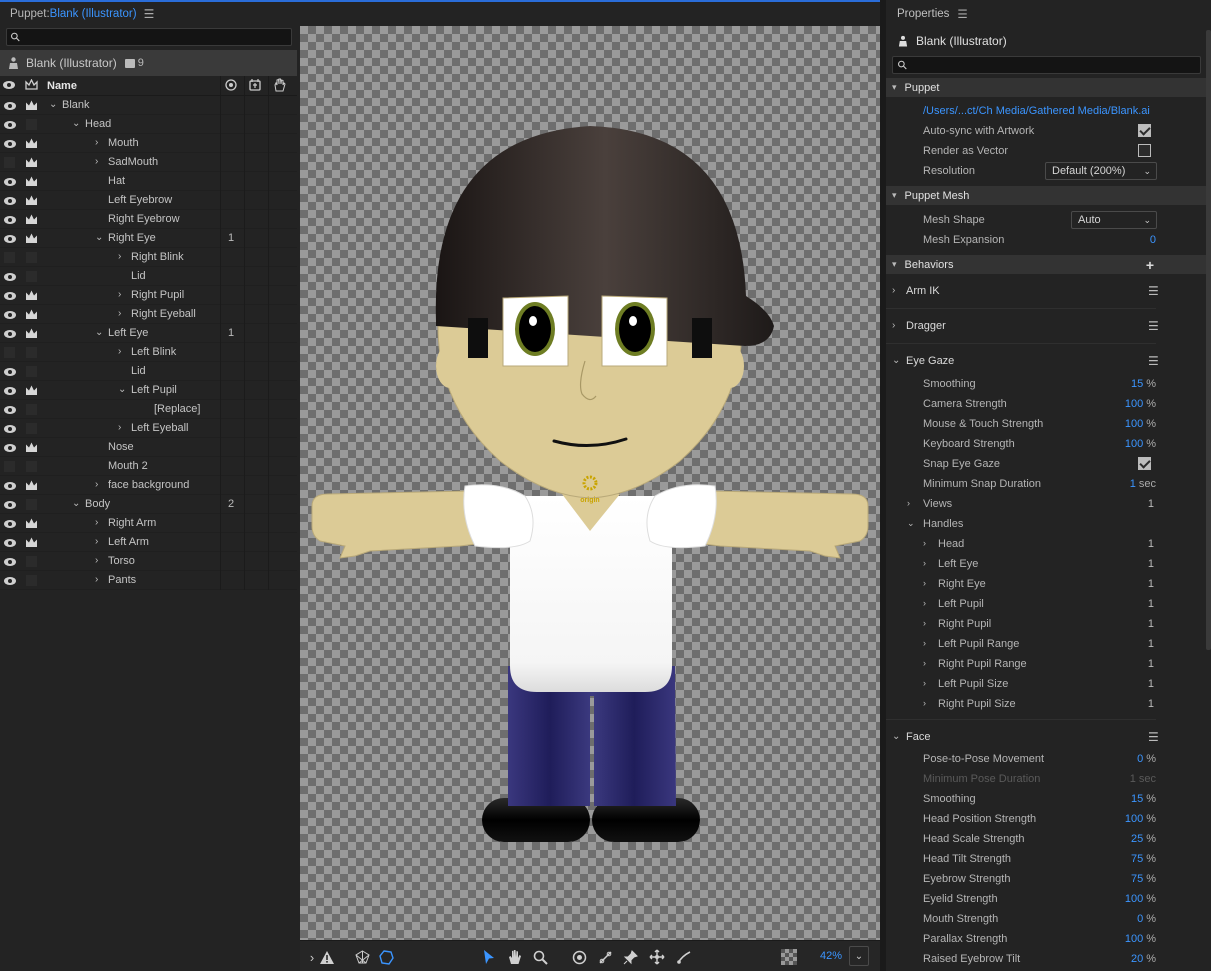  What do you see at coordinates (1144, 463) in the screenshot?
I see `snap-eye-gaze-checkbox` at bounding box center [1144, 463].